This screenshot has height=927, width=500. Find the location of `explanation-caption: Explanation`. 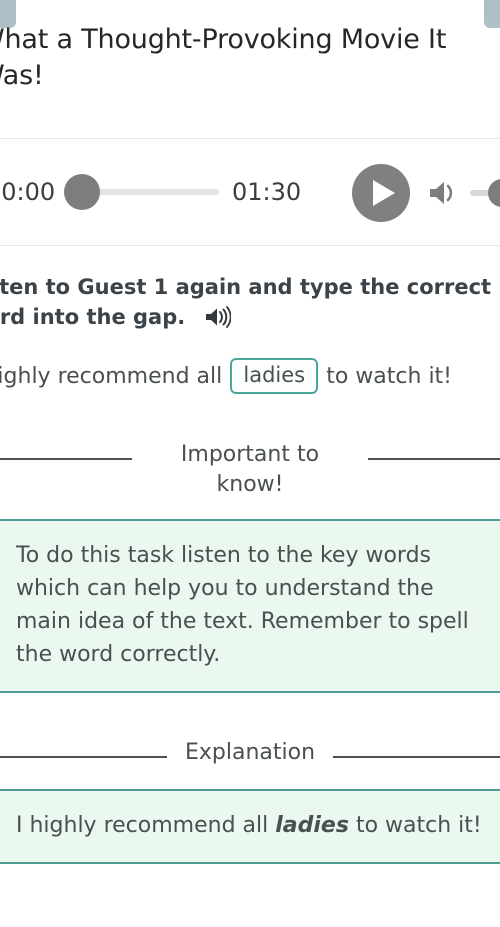

explanation-caption: Explanation is located at coordinates (250, 752).